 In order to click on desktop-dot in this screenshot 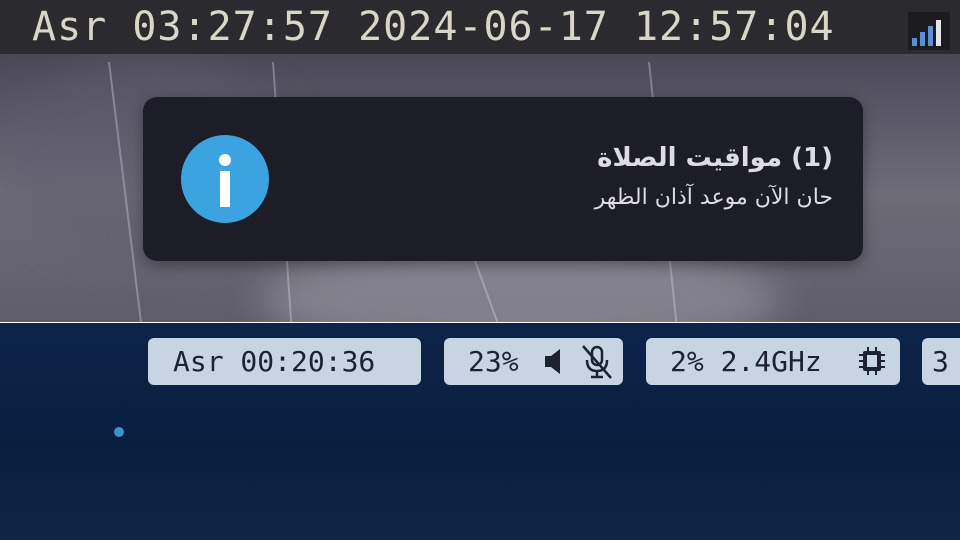, I will do `click(119, 432)`.